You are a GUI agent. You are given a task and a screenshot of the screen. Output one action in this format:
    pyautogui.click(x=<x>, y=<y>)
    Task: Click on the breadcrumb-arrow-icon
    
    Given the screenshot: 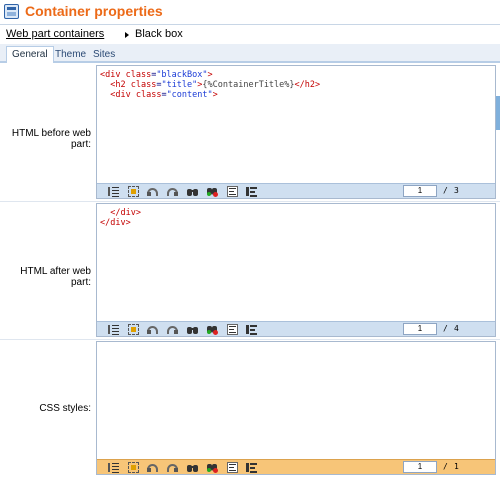 What is the action you would take?
    pyautogui.click(x=127, y=35)
    